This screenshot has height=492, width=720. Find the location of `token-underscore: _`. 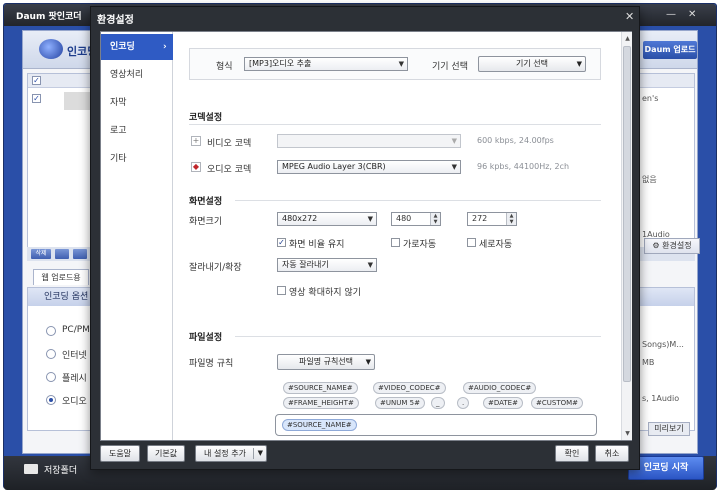

token-underscore: _ is located at coordinates (438, 403).